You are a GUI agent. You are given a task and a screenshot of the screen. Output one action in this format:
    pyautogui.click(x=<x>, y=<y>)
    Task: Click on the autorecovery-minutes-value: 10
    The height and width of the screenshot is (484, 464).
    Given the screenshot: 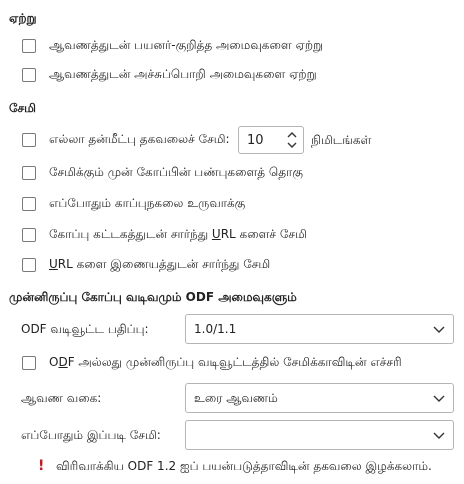 What is the action you would take?
    pyautogui.click(x=255, y=140)
    